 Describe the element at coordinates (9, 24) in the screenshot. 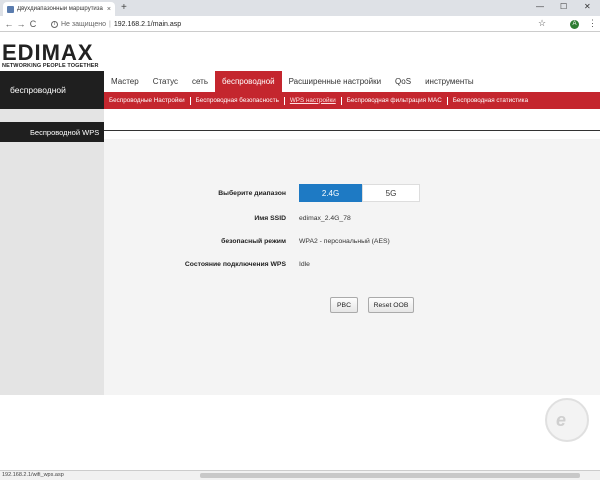

I see `back-arrow-icon: ←` at that location.